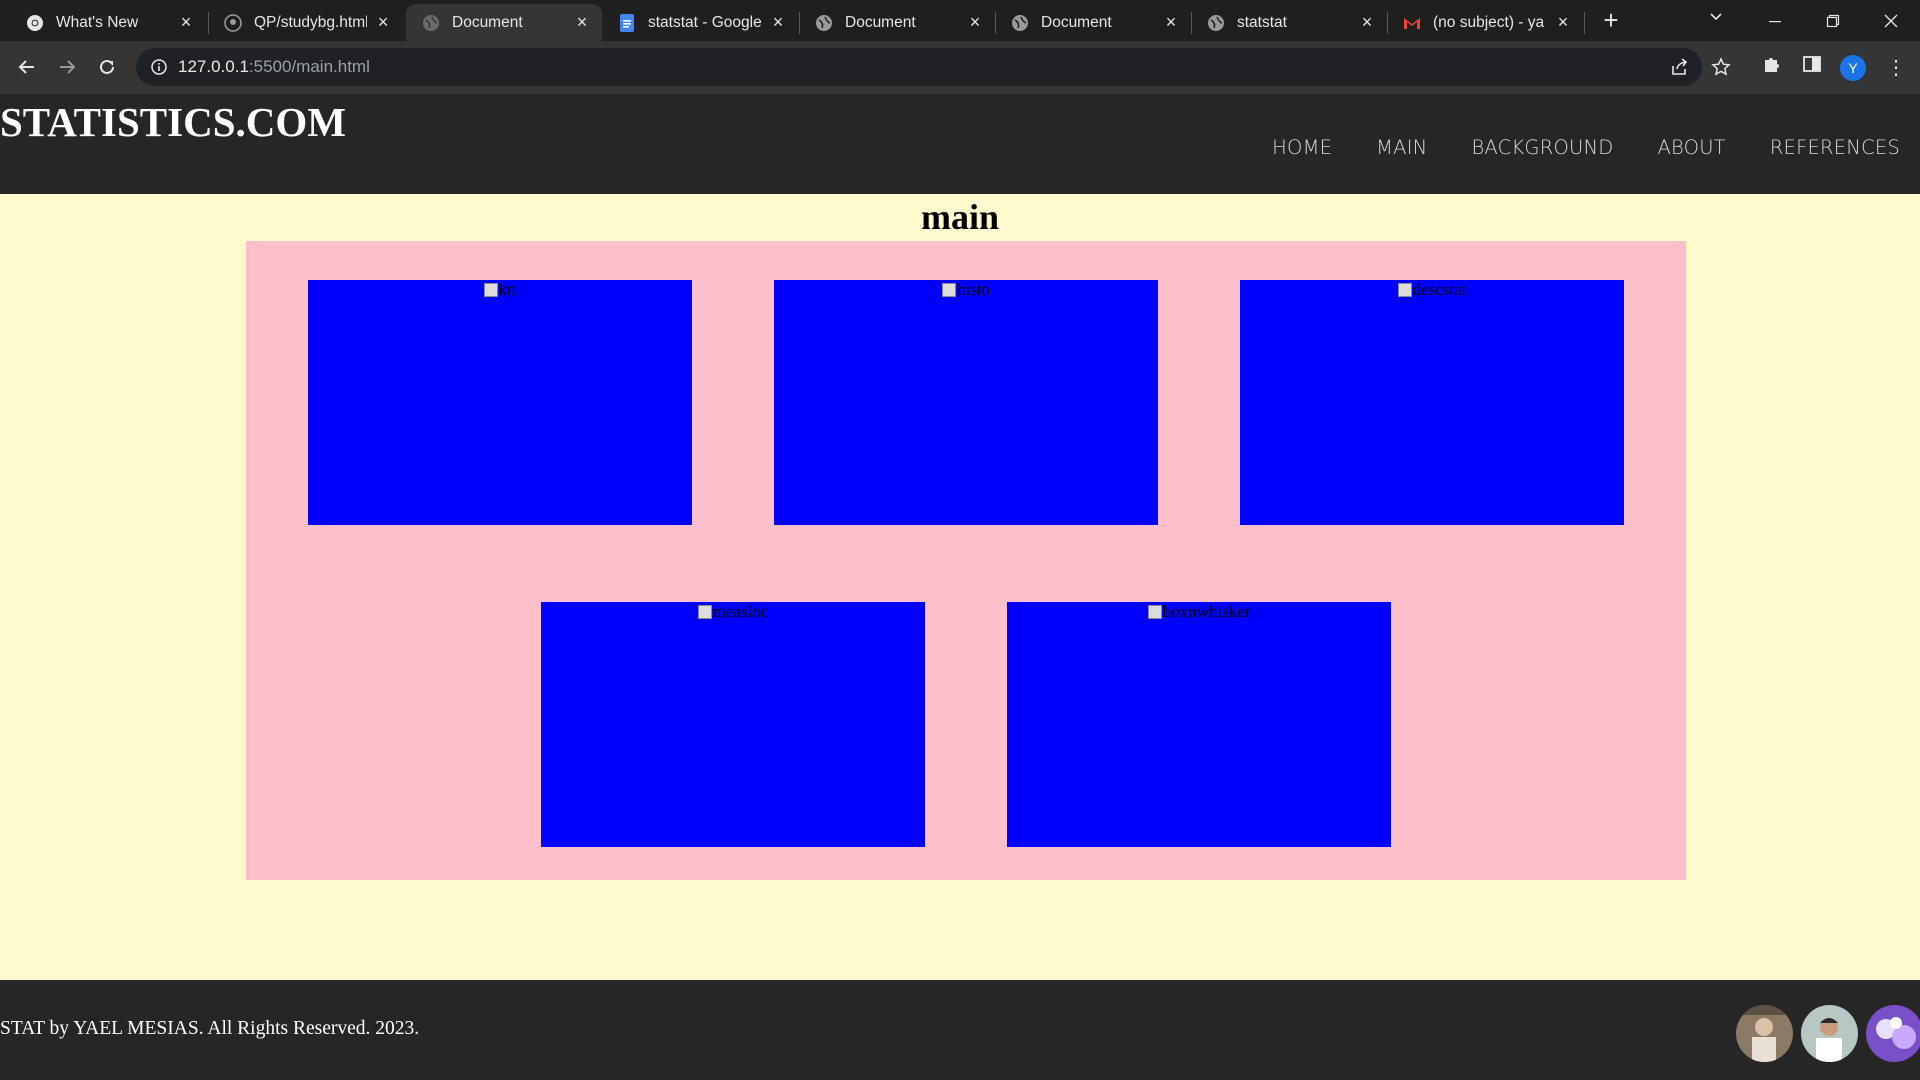  I want to click on image-alt-text: boxnwhisker, so click(1199, 612).